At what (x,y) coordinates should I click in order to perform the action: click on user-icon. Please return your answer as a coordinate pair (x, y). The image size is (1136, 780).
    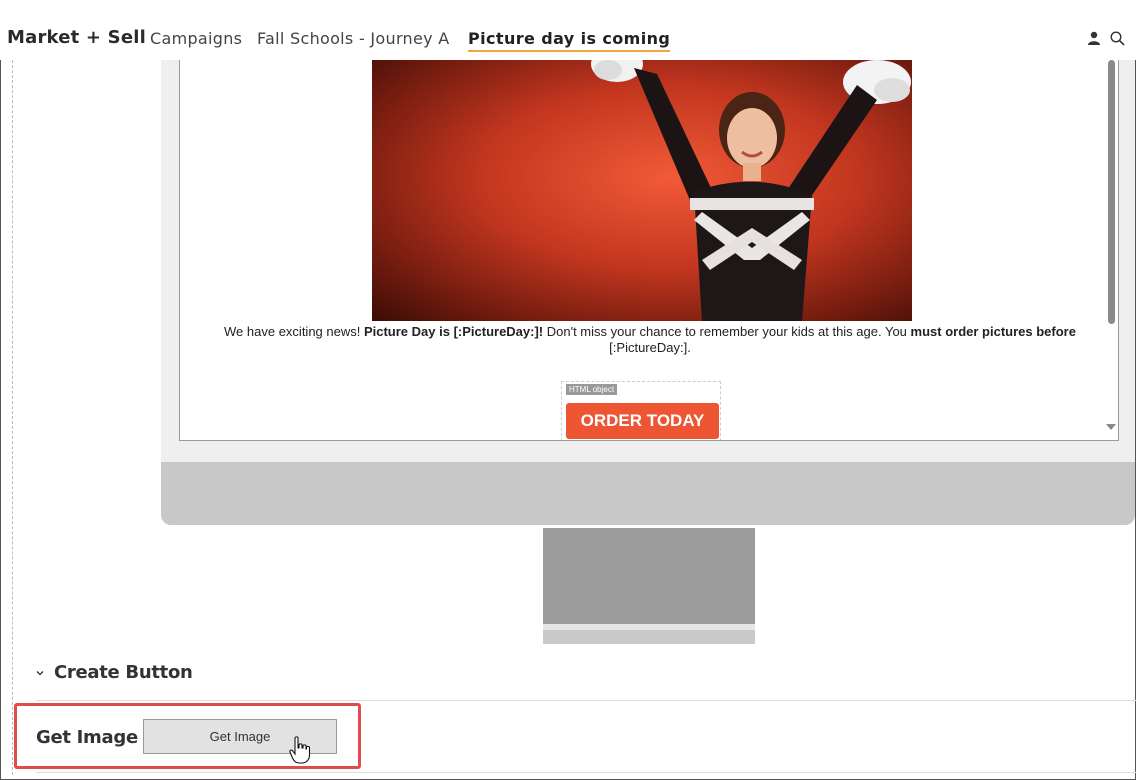
    Looking at the image, I should click on (1094, 38).